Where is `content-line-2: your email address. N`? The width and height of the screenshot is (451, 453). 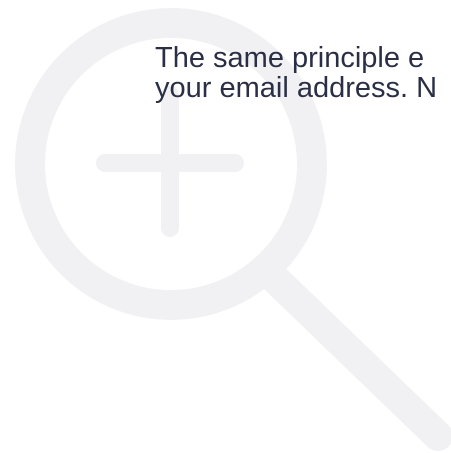
content-line-2: your email address. N is located at coordinates (296, 88).